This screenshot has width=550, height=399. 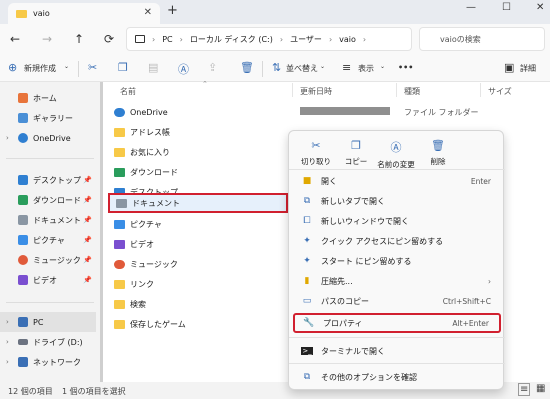 I want to click on zip-icon: ▮, so click(x=307, y=281).